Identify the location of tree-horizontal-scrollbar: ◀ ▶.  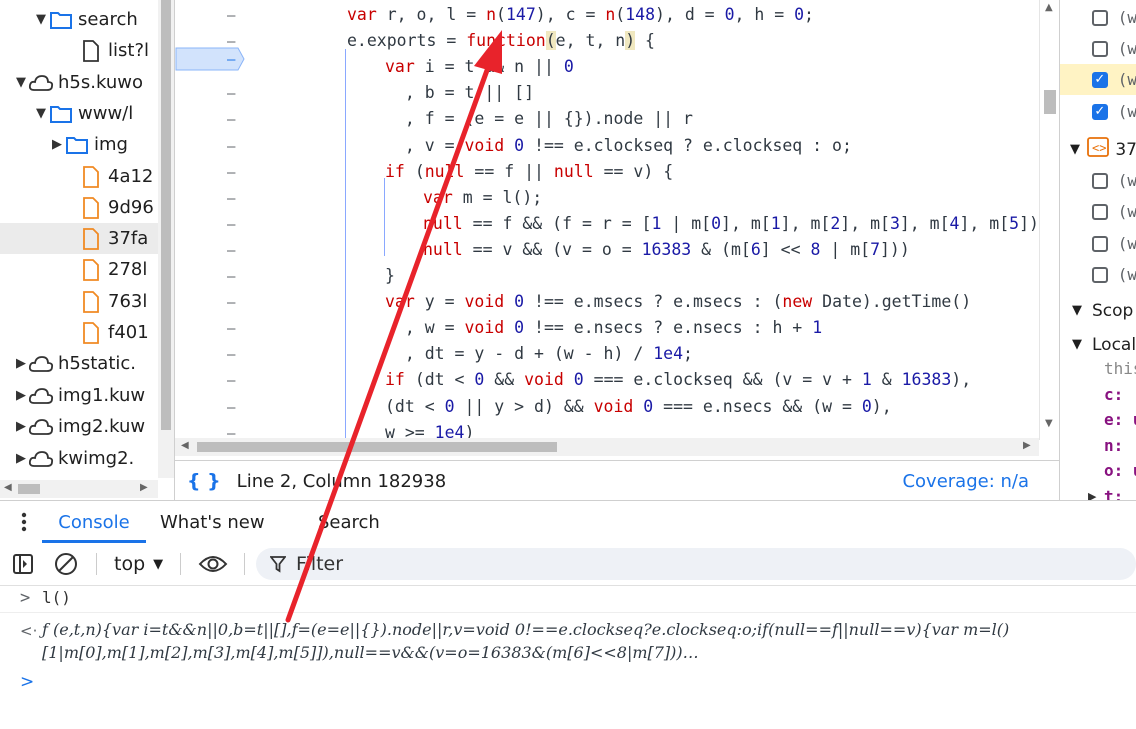
(79, 489).